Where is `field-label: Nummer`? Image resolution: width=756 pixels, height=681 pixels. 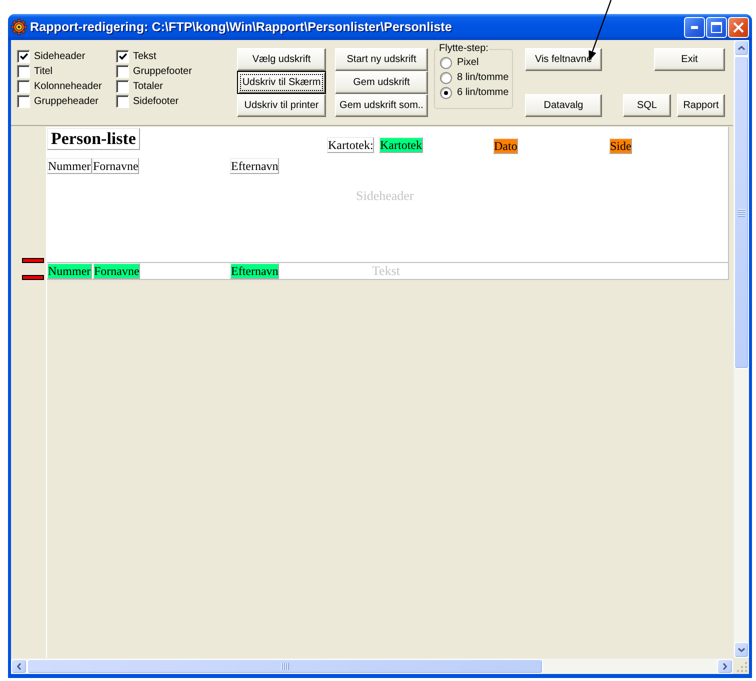 field-label: Nummer is located at coordinates (69, 166).